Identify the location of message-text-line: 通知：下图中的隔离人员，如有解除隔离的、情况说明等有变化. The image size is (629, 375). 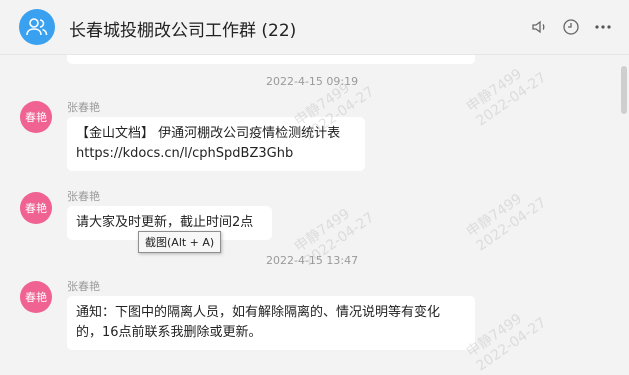
(258, 312).